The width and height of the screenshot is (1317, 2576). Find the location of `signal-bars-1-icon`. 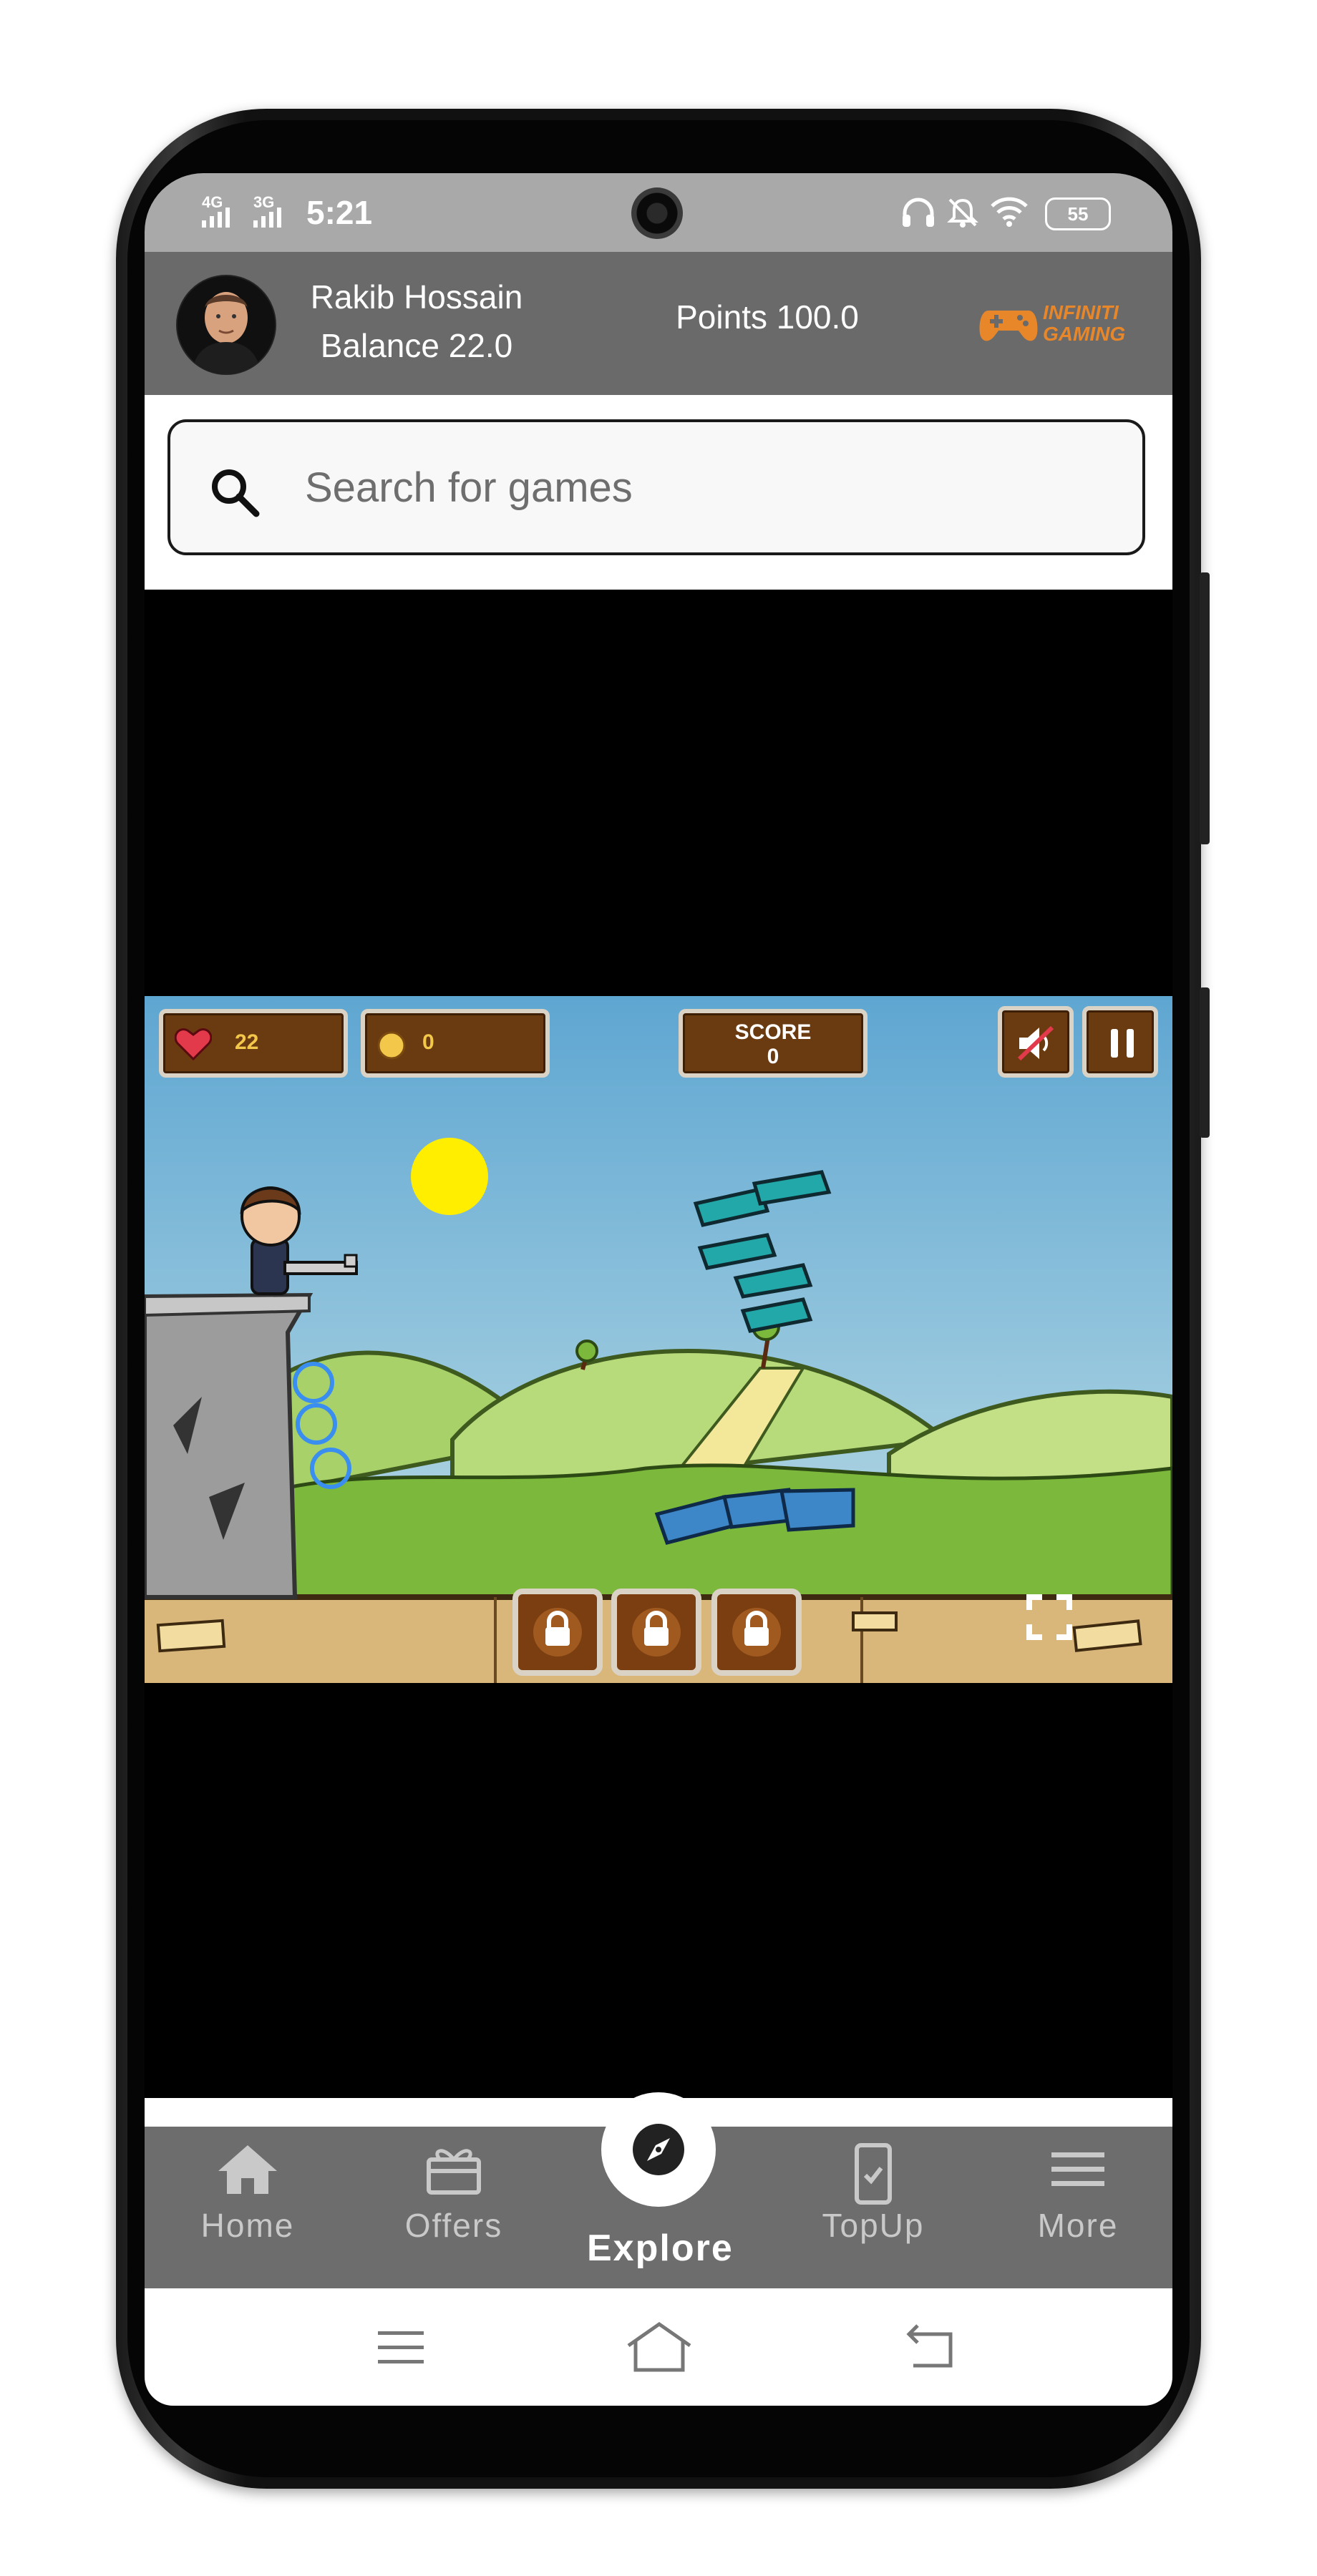

signal-bars-1-icon is located at coordinates (217, 218).